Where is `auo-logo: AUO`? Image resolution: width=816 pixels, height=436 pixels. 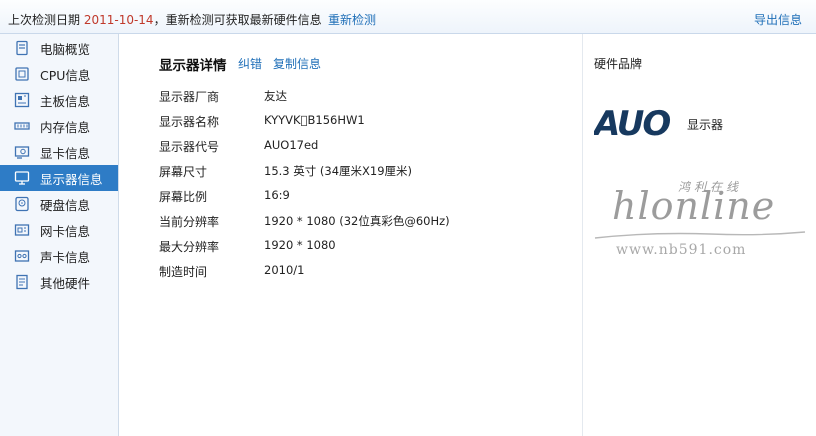
auo-logo: AUO is located at coordinates (632, 123).